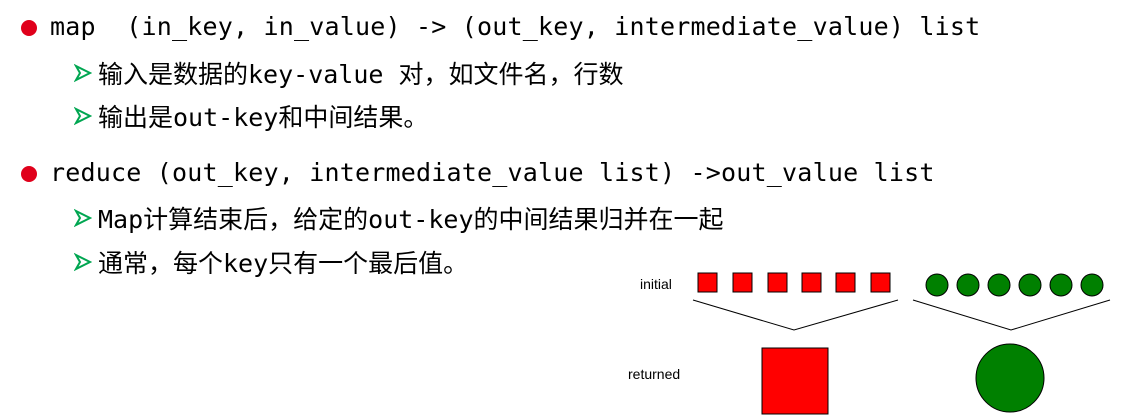  I want to click on returned-green-circle, so click(1010, 378).